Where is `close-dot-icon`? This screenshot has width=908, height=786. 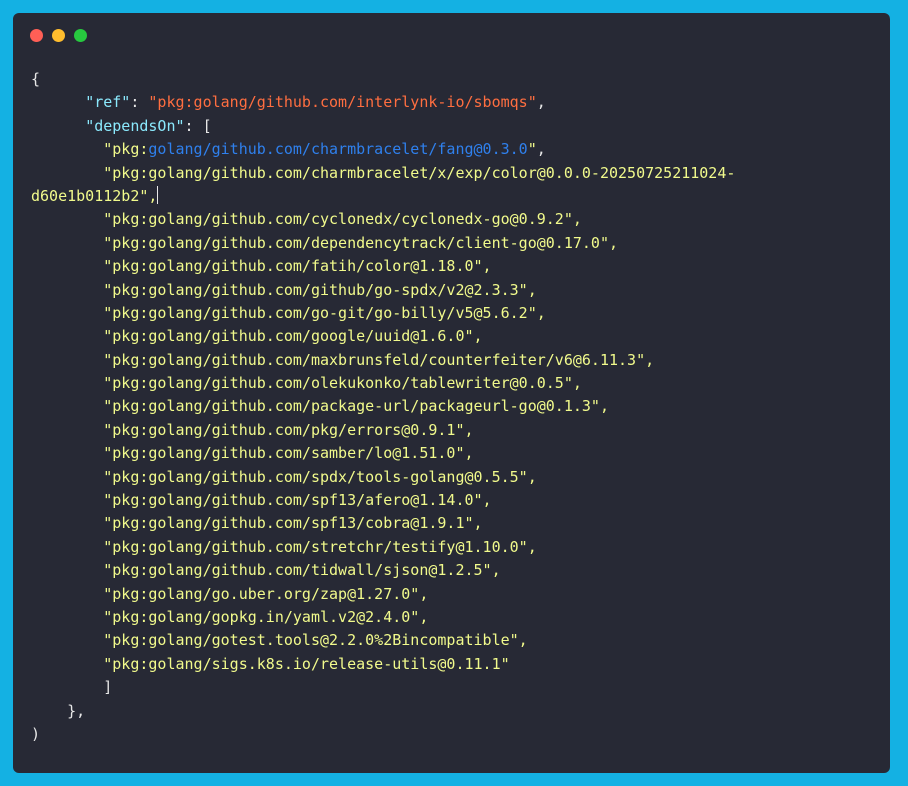
close-dot-icon is located at coordinates (36, 35).